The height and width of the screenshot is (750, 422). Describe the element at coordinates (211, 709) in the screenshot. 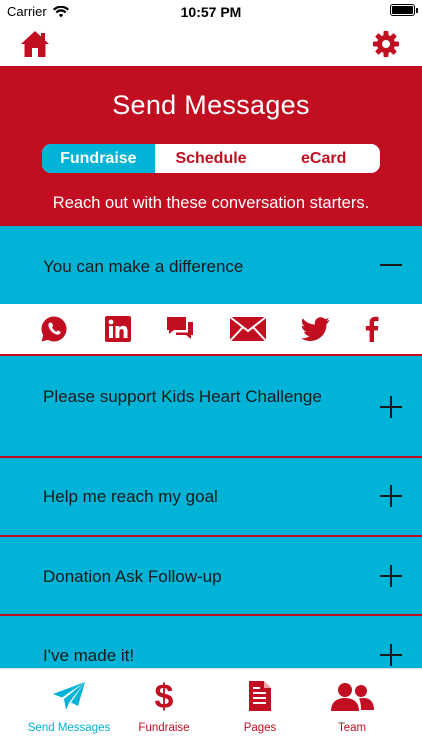

I see `bottom-tab-bar: Send Messages $ Fundraise Pages Team` at that location.